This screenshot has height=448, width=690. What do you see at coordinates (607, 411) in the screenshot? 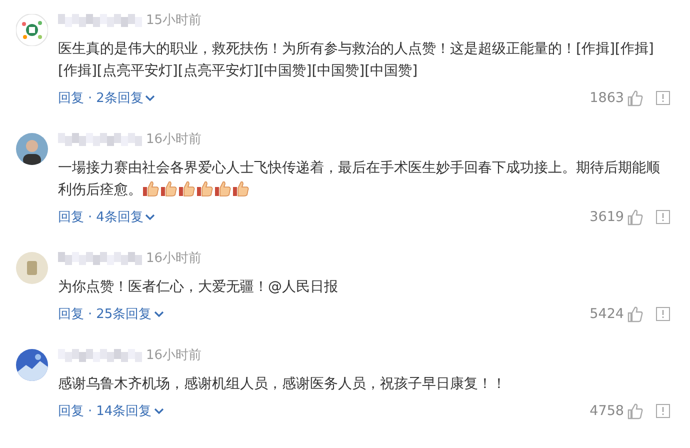
I see `like-count: 4758` at bounding box center [607, 411].